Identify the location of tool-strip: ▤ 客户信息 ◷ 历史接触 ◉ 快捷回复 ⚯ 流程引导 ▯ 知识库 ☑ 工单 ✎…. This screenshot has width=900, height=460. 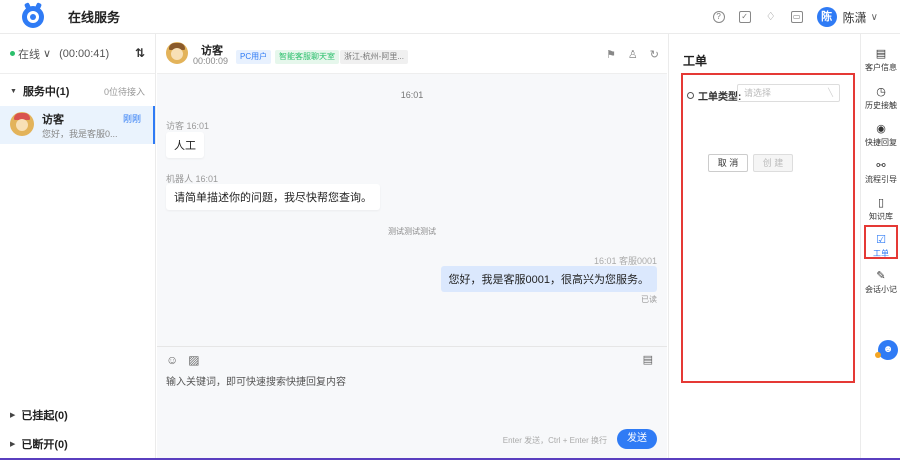
(880, 247).